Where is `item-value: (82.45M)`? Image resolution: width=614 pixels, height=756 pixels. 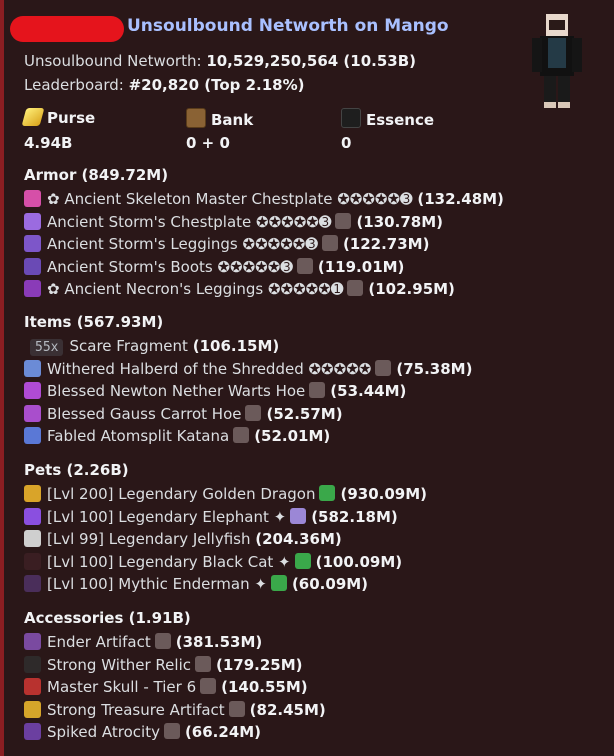
item-value: (82.45M) is located at coordinates (287, 709).